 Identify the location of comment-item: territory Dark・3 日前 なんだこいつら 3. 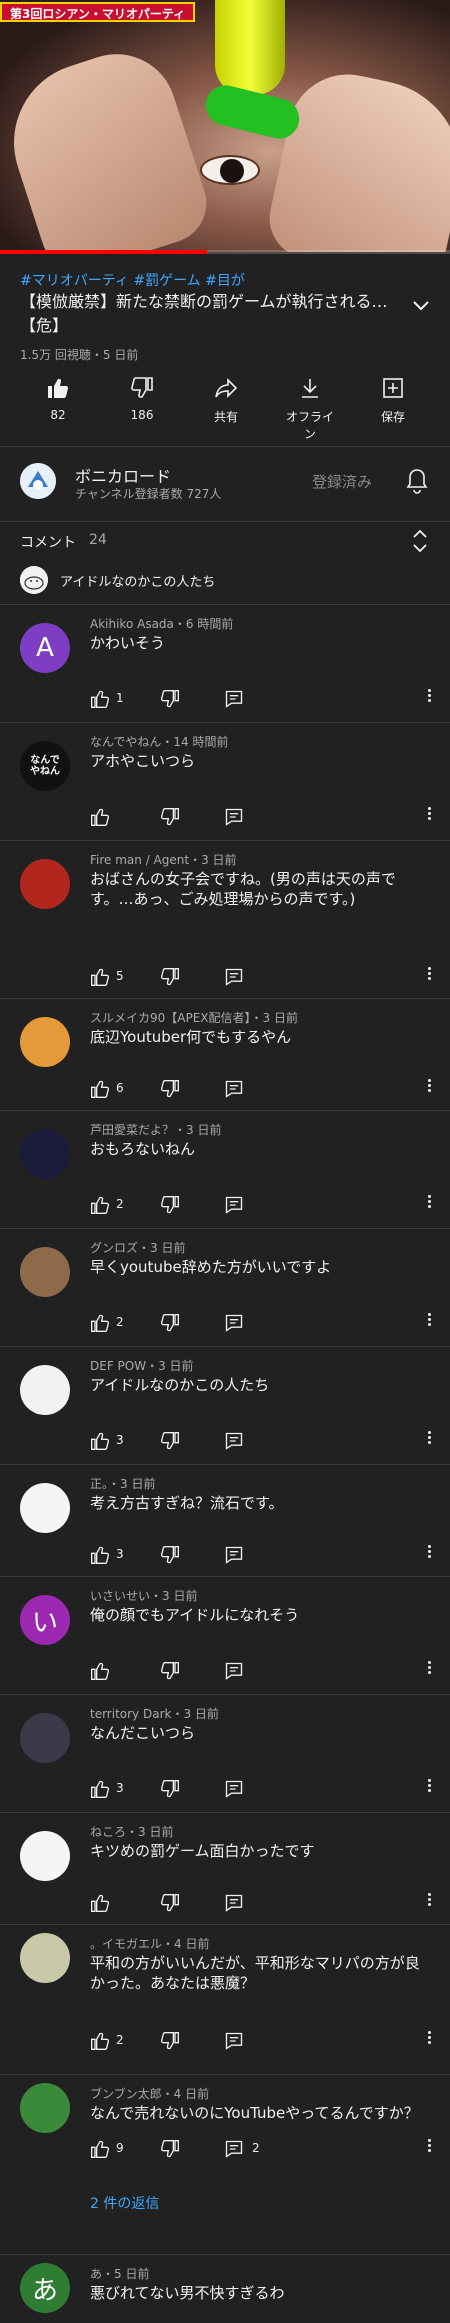
(225, 1754).